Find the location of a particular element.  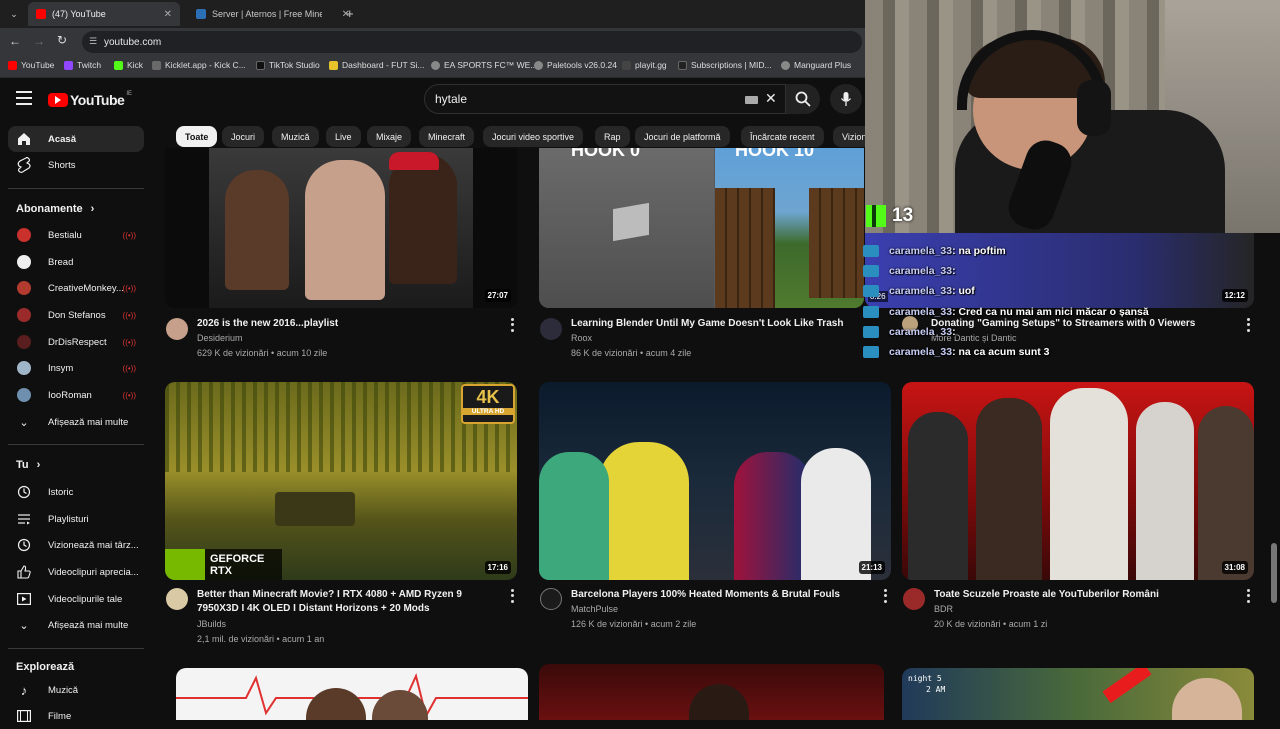

chat-badge-icon is located at coordinates (871, 251).